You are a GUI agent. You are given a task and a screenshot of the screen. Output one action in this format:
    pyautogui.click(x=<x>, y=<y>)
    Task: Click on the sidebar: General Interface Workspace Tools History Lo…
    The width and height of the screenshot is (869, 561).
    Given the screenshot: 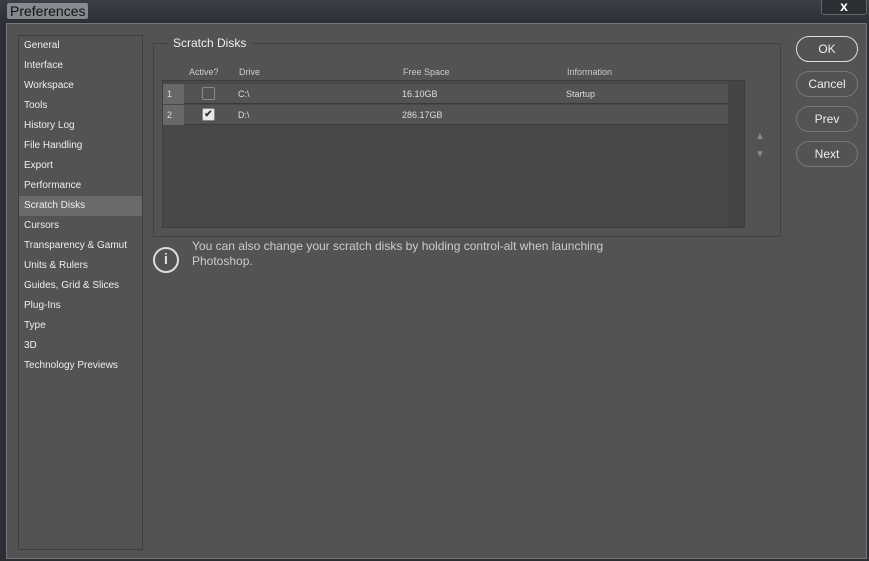 What is the action you would take?
    pyautogui.click(x=80, y=292)
    